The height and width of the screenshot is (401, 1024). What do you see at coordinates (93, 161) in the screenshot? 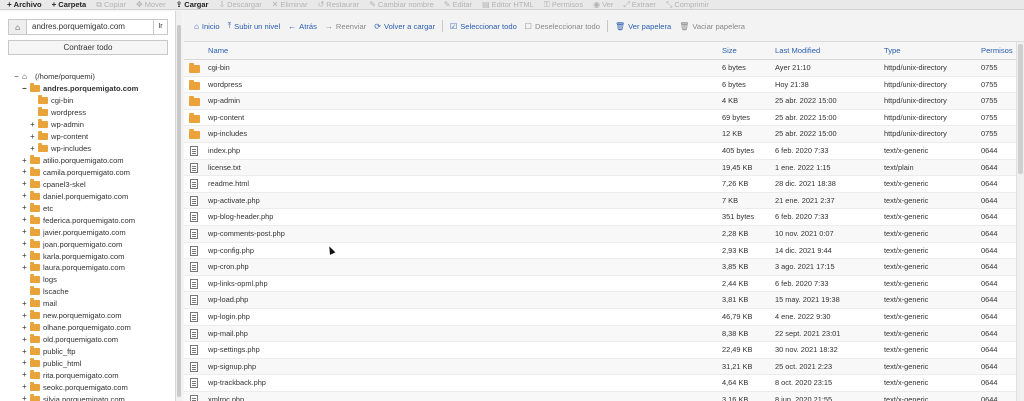
I see `tree-item: + atilio.porquemigato.com` at bounding box center [93, 161].